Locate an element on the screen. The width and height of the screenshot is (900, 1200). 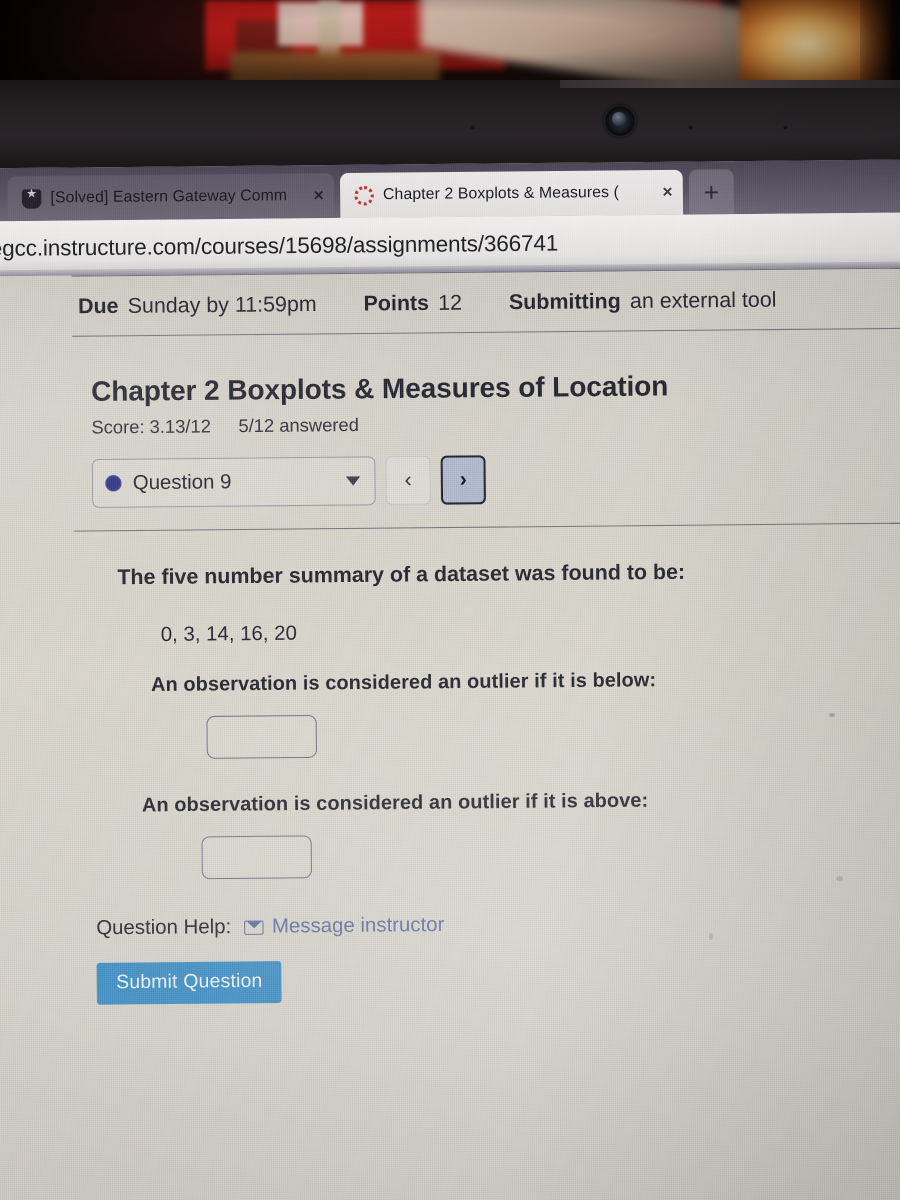
next-question-button: › is located at coordinates (463, 480).